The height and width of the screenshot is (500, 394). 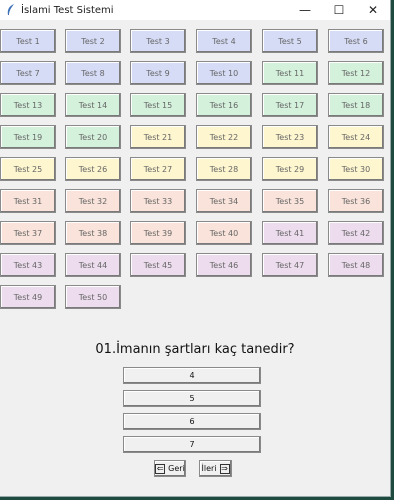 What do you see at coordinates (28, 265) in the screenshot?
I see `test-button: Test 43` at bounding box center [28, 265].